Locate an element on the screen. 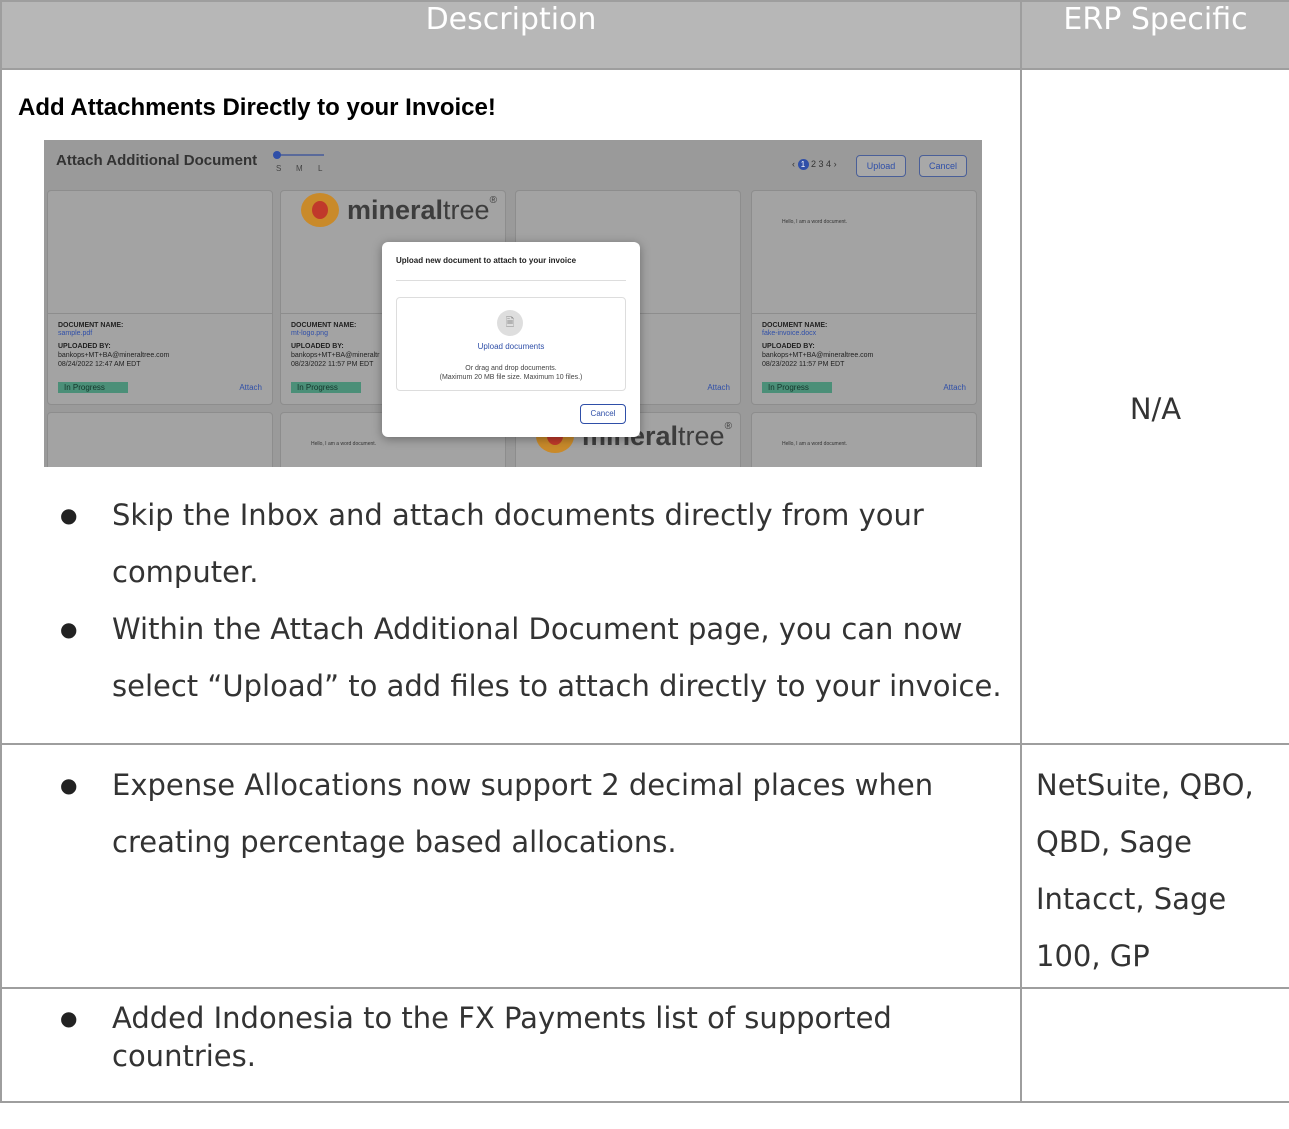 Image resolution: width=1289 pixels, height=1129 pixels. upload-documents-link: Upload documents is located at coordinates (511, 346).